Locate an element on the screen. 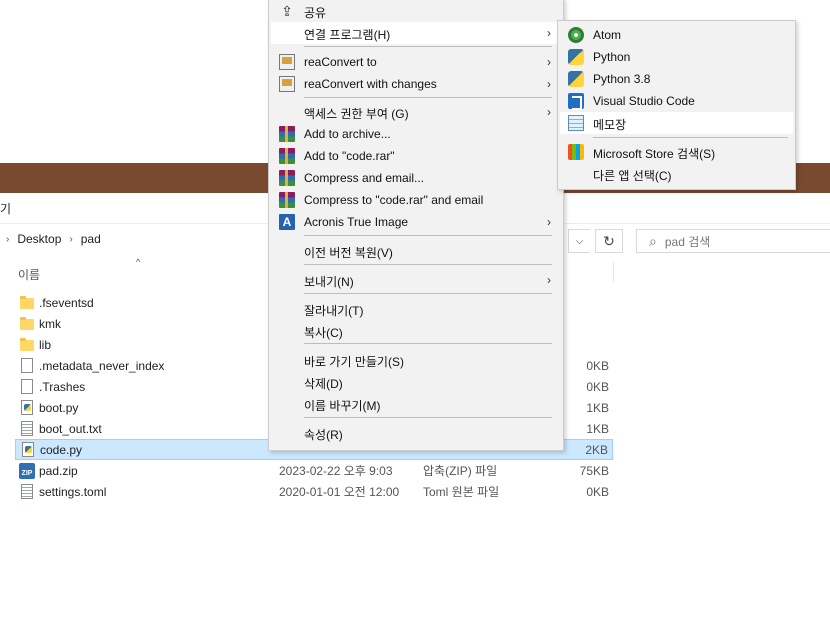 This screenshot has width=830, height=626. python-icon is located at coordinates (576, 79).